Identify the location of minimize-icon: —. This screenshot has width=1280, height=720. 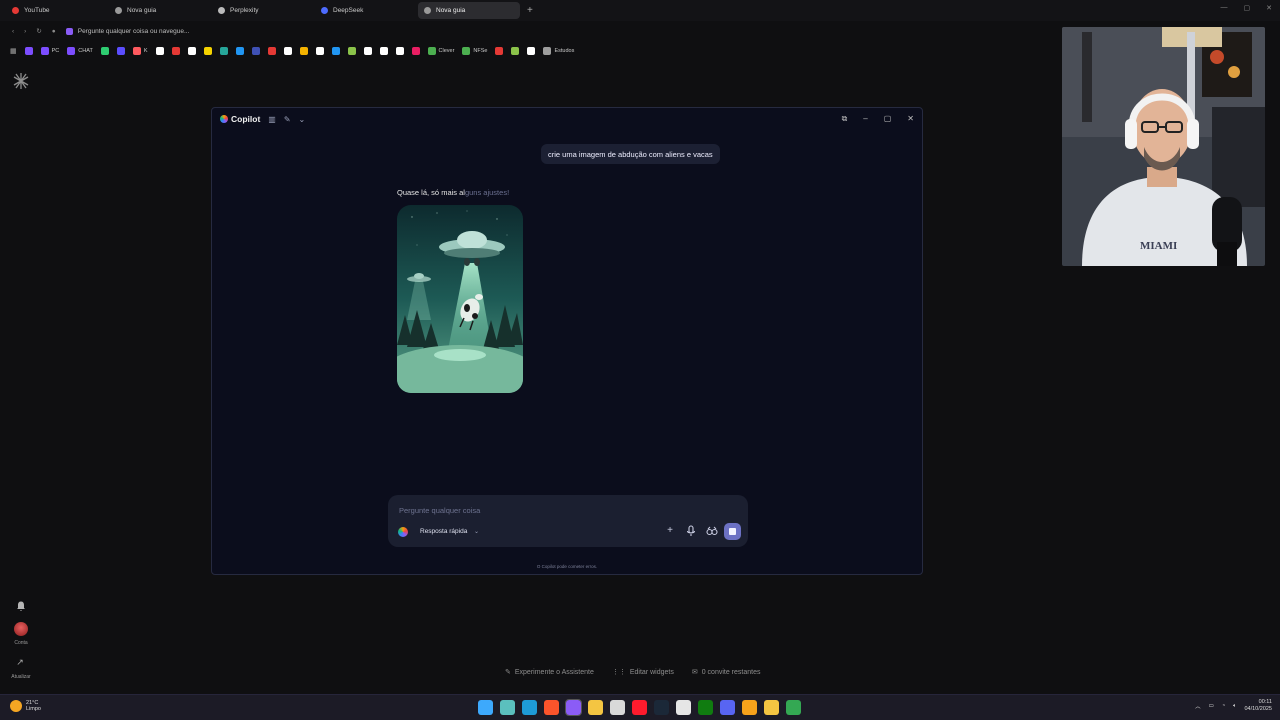
(1224, 8).